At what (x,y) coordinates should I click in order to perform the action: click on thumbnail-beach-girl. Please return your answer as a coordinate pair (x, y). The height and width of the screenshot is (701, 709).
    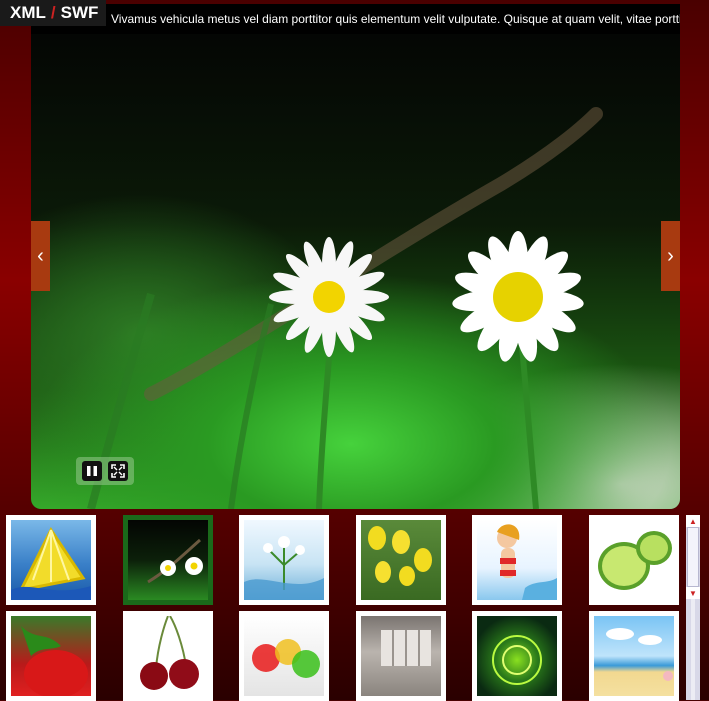
    Looking at the image, I should click on (517, 560).